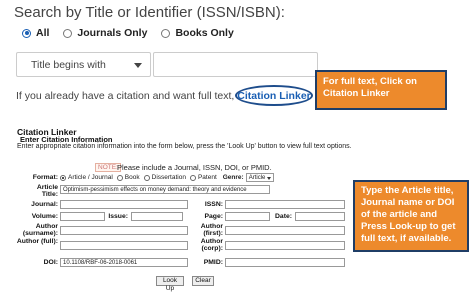  I want to click on date-field, so click(320, 216).